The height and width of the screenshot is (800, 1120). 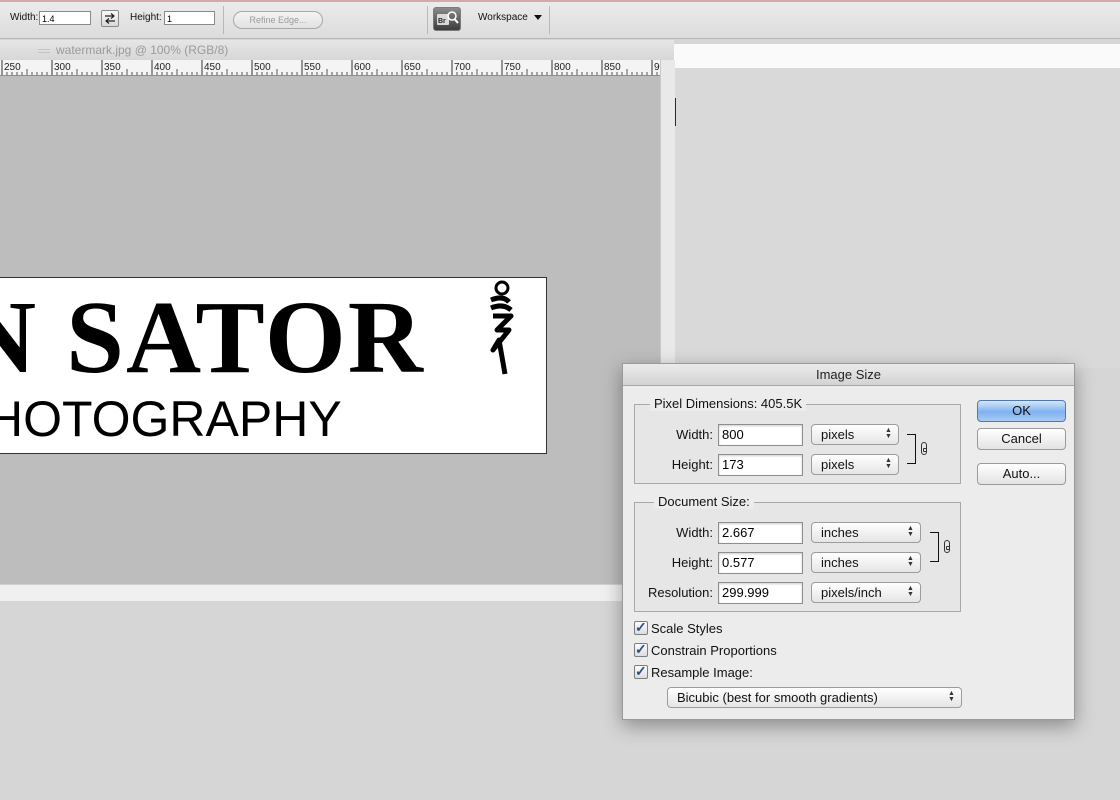 I want to click on resample-image-checkbox: ✓, so click(x=641, y=671).